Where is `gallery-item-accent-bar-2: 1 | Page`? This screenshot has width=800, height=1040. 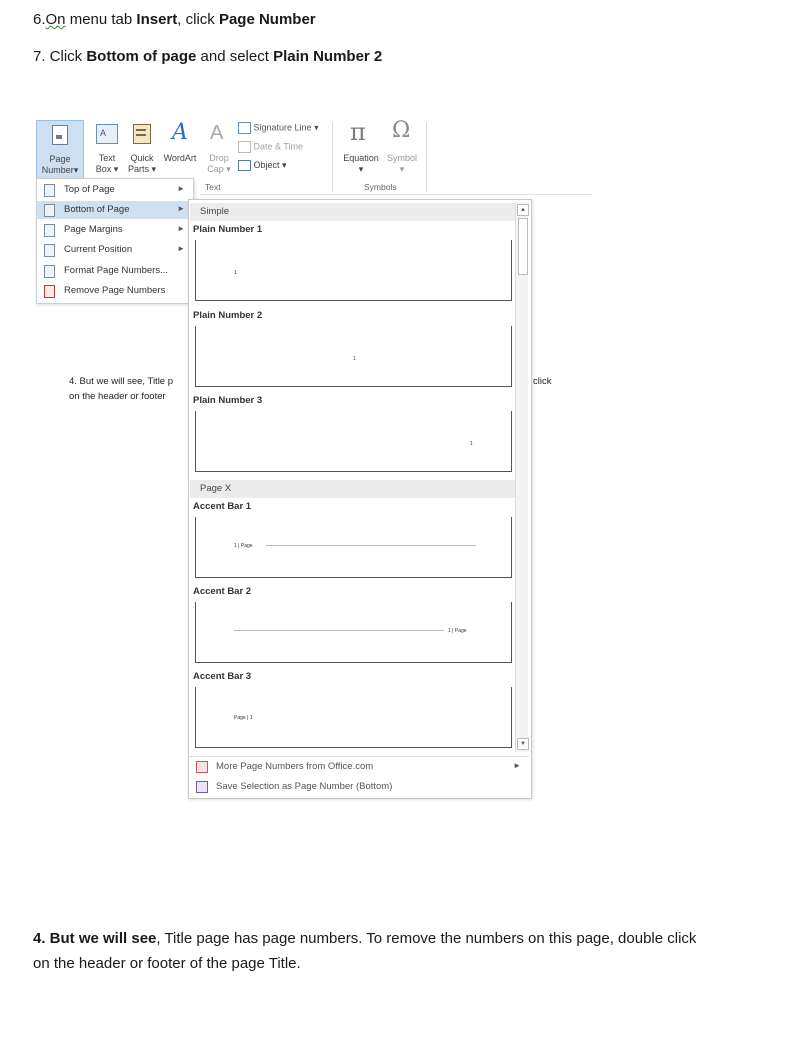 gallery-item-accent-bar-2: 1 | Page is located at coordinates (353, 632).